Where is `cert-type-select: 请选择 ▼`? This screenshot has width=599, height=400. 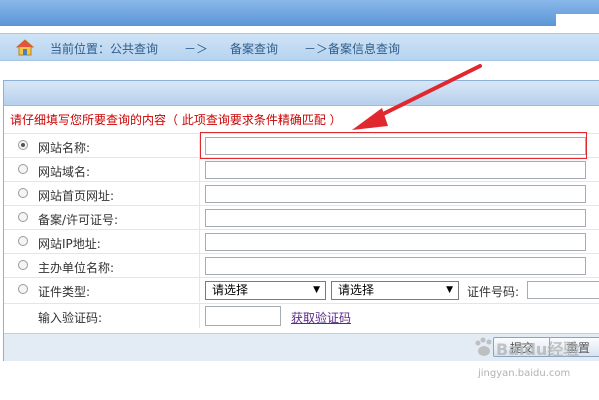
cert-type-select: 请选择 ▼ is located at coordinates (265, 290).